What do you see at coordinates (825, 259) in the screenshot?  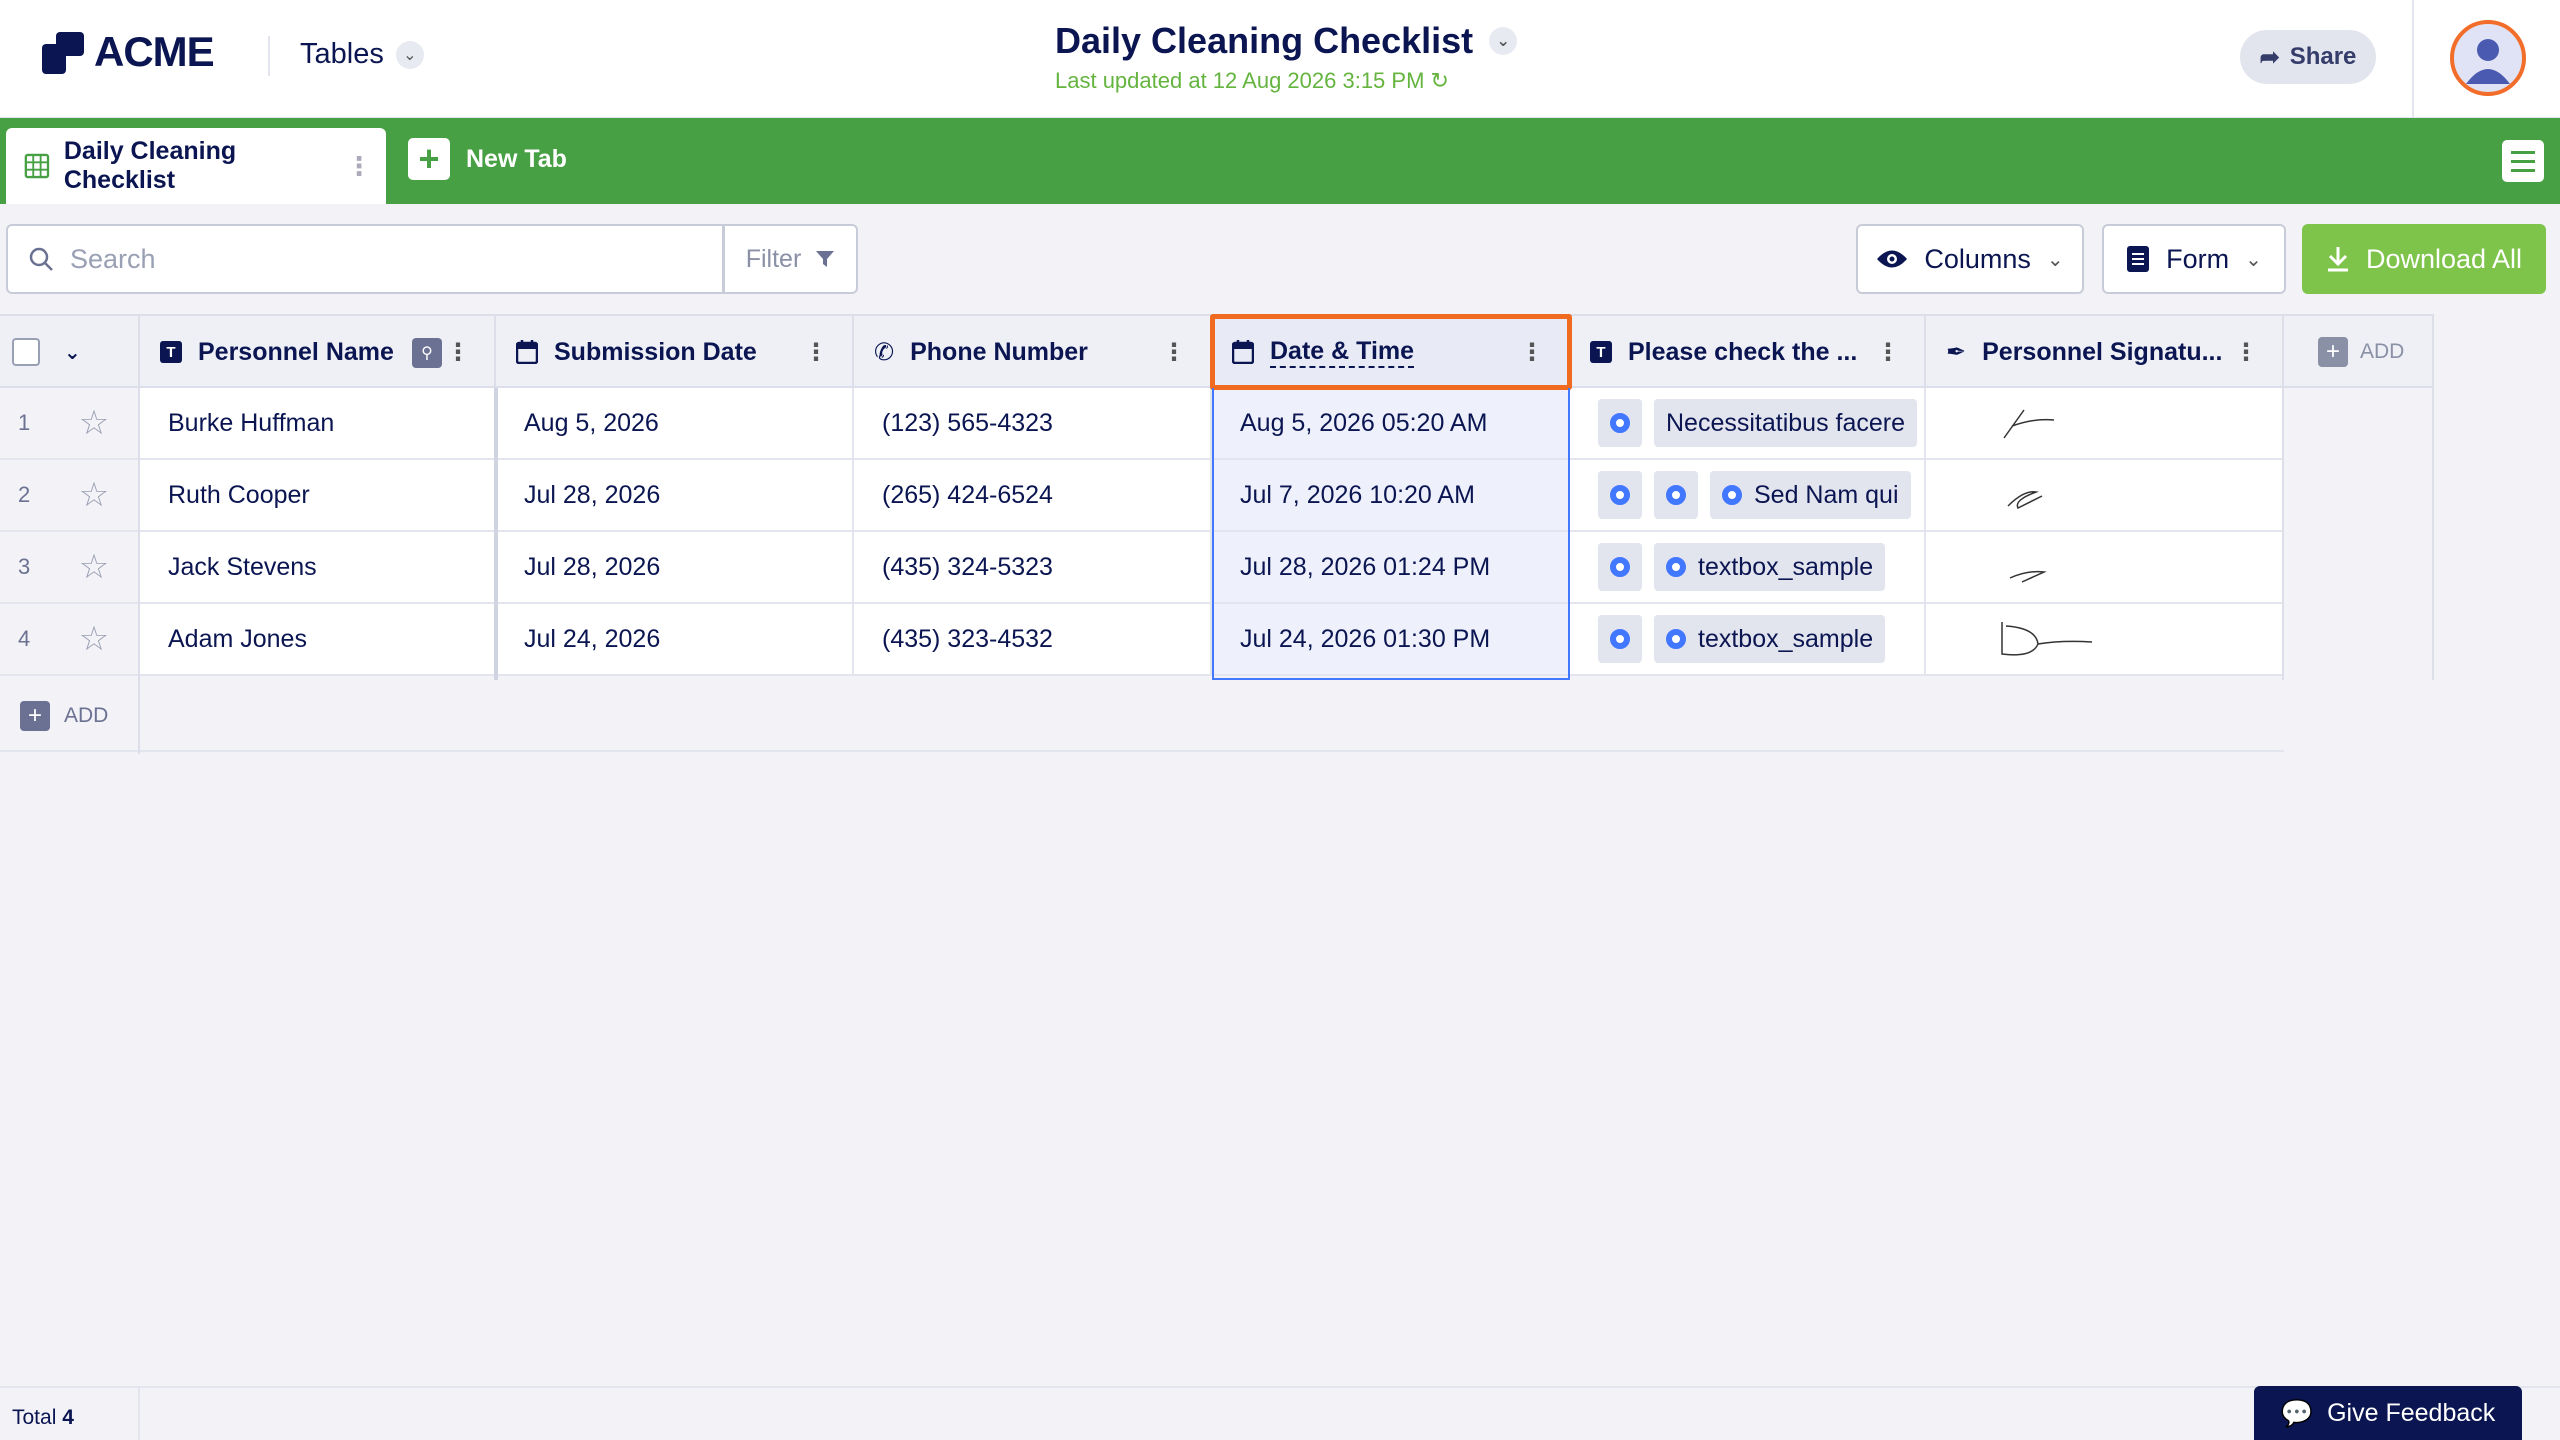 I see `filter-icon` at bounding box center [825, 259].